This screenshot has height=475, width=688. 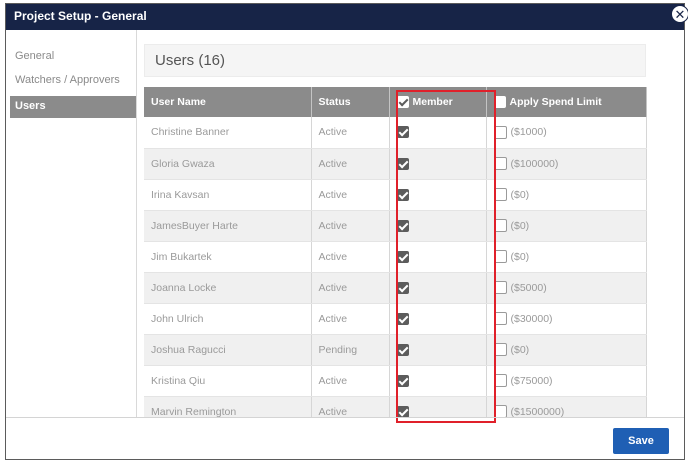 What do you see at coordinates (30, 106) in the screenshot?
I see `sidebar-item-label: Users` at bounding box center [30, 106].